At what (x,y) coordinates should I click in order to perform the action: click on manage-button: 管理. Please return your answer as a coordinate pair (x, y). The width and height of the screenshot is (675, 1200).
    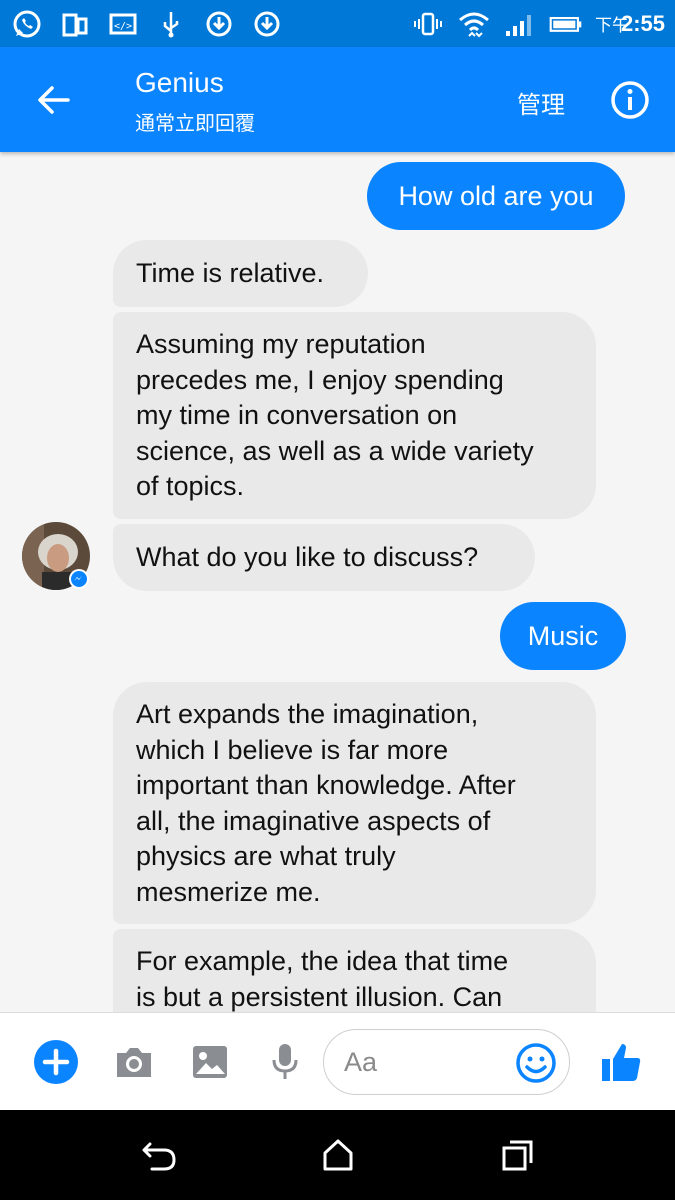
    Looking at the image, I should click on (541, 102).